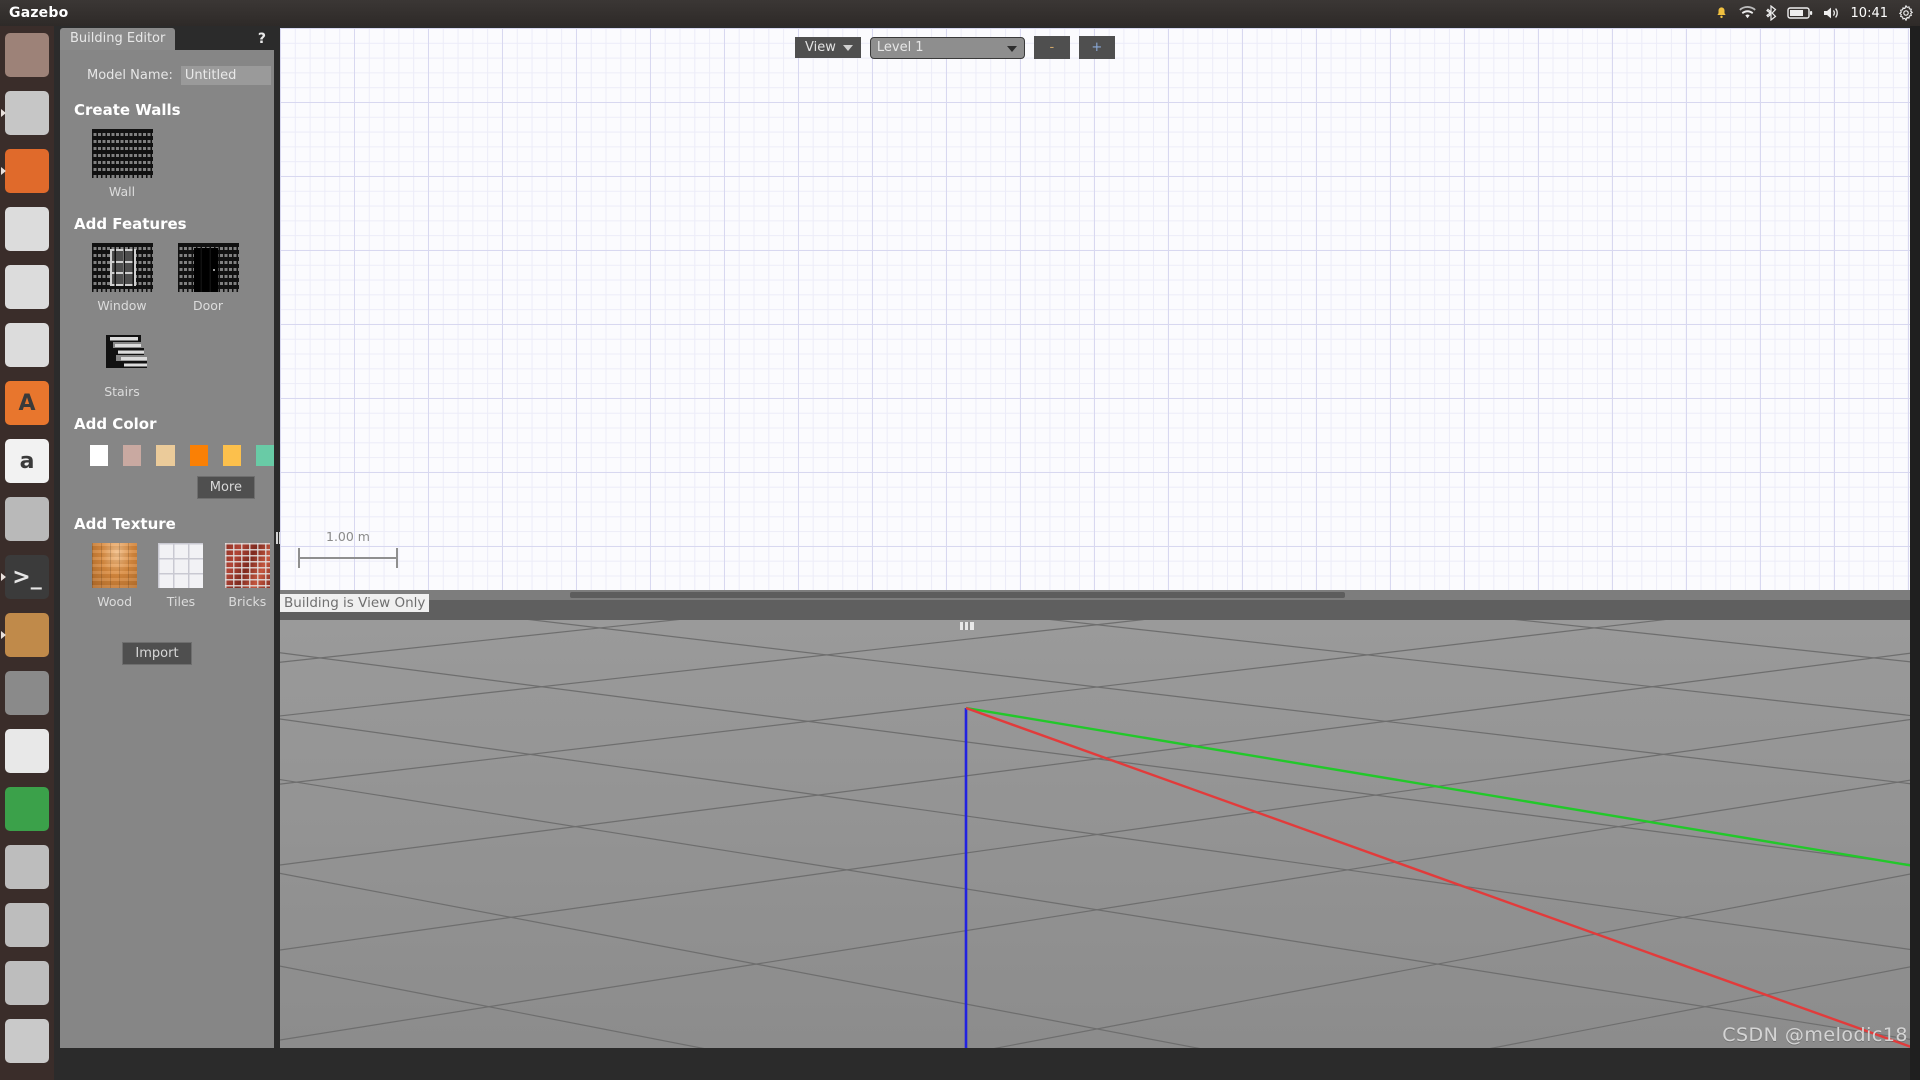 The width and height of the screenshot is (1920, 1080). I want to click on amazon-icon: a, so click(27, 461).